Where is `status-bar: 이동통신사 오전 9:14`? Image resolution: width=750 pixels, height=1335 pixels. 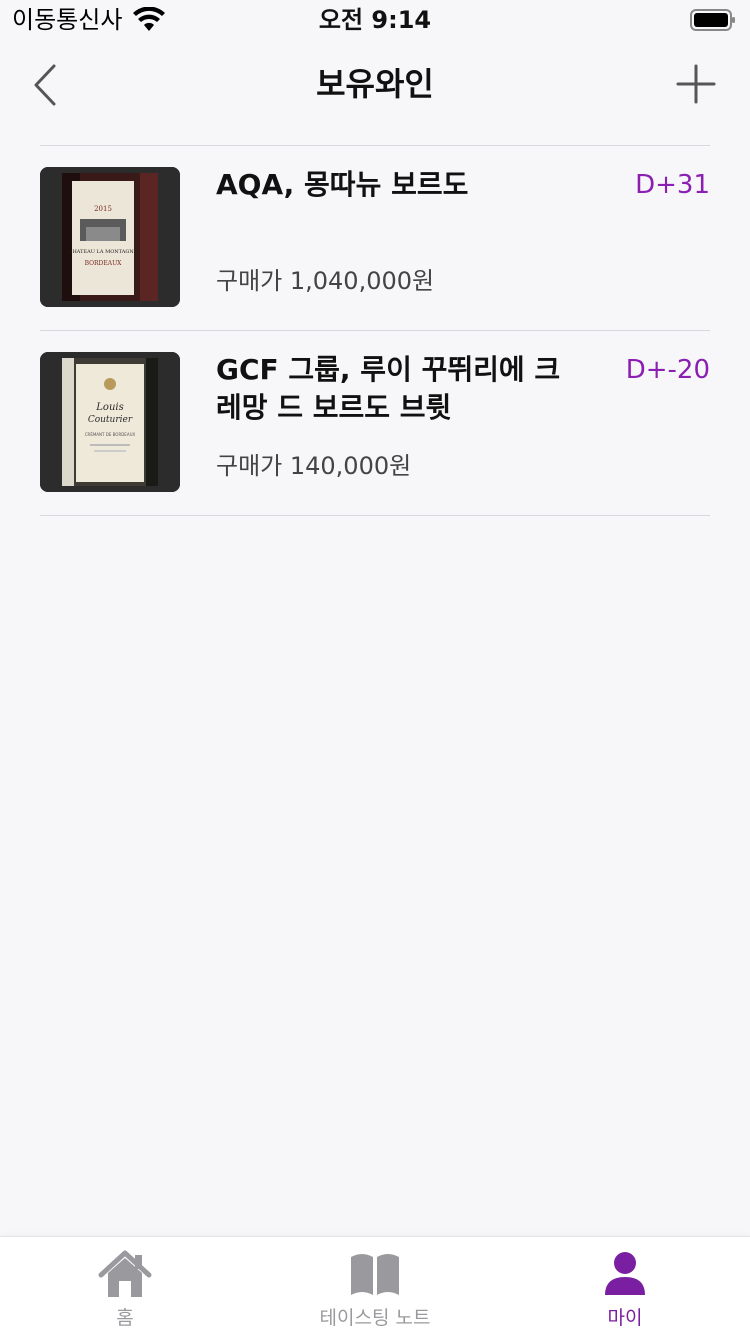
status-bar: 이동통신사 오전 9:14 is located at coordinates (375, 20).